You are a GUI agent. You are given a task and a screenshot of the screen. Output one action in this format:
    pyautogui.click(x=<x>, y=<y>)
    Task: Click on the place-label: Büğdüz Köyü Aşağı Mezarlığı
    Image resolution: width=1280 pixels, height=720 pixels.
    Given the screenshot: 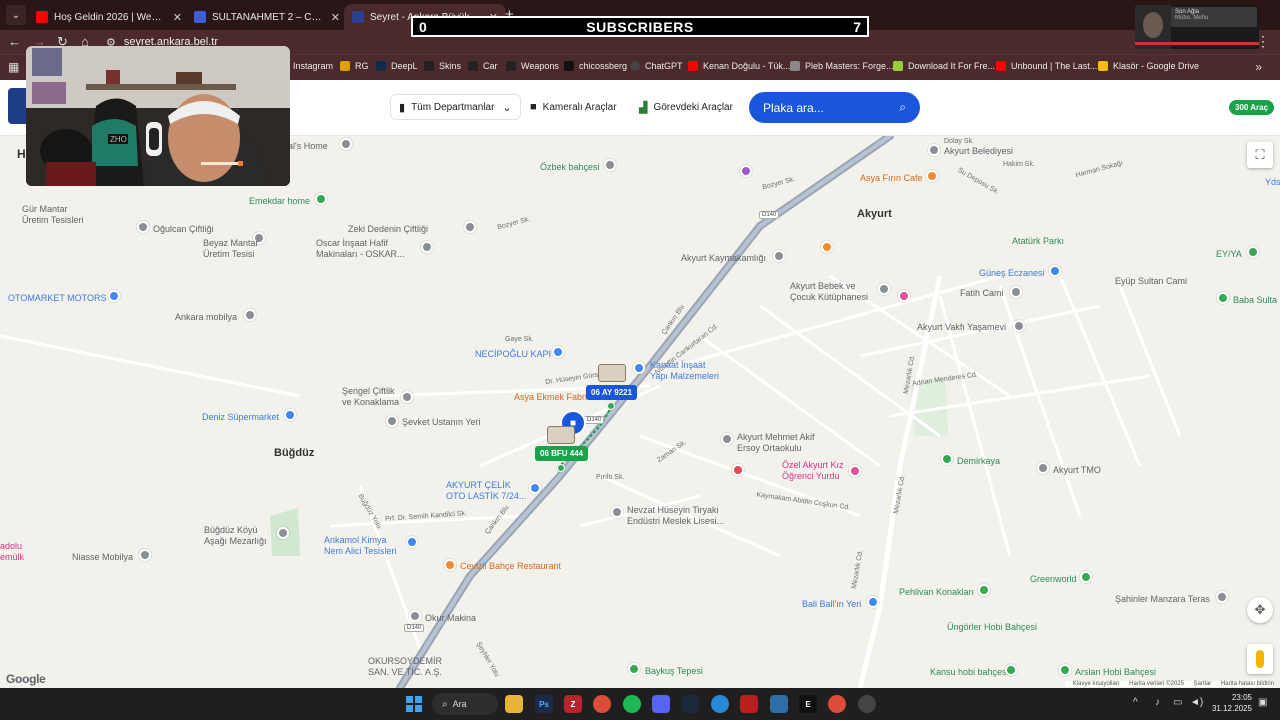 What is the action you would take?
    pyautogui.click(x=235, y=536)
    